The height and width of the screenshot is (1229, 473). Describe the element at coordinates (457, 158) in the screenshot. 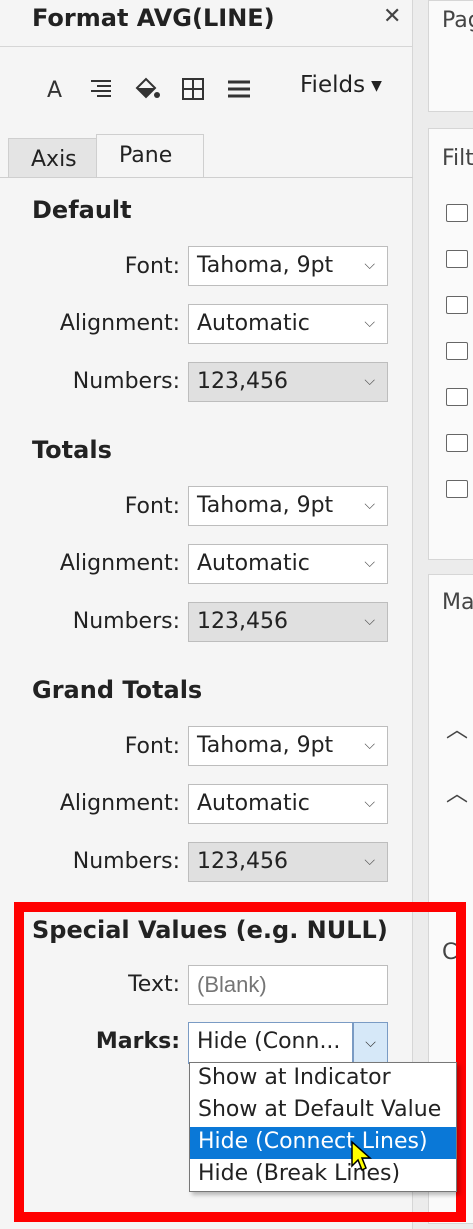

I see `filters-label: Filt` at that location.